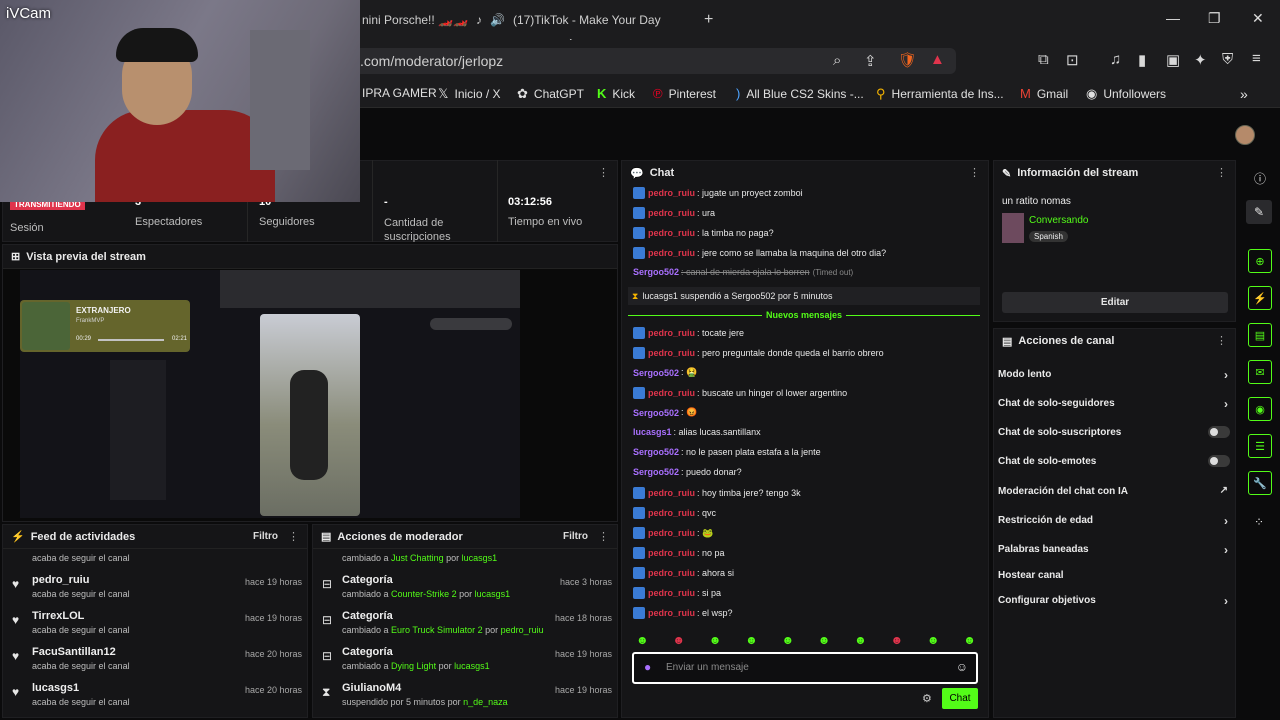 The height and width of the screenshot is (720, 1280). Describe the element at coordinates (907, 60) in the screenshot. I see `brave-shield-icon: 🛡` at that location.